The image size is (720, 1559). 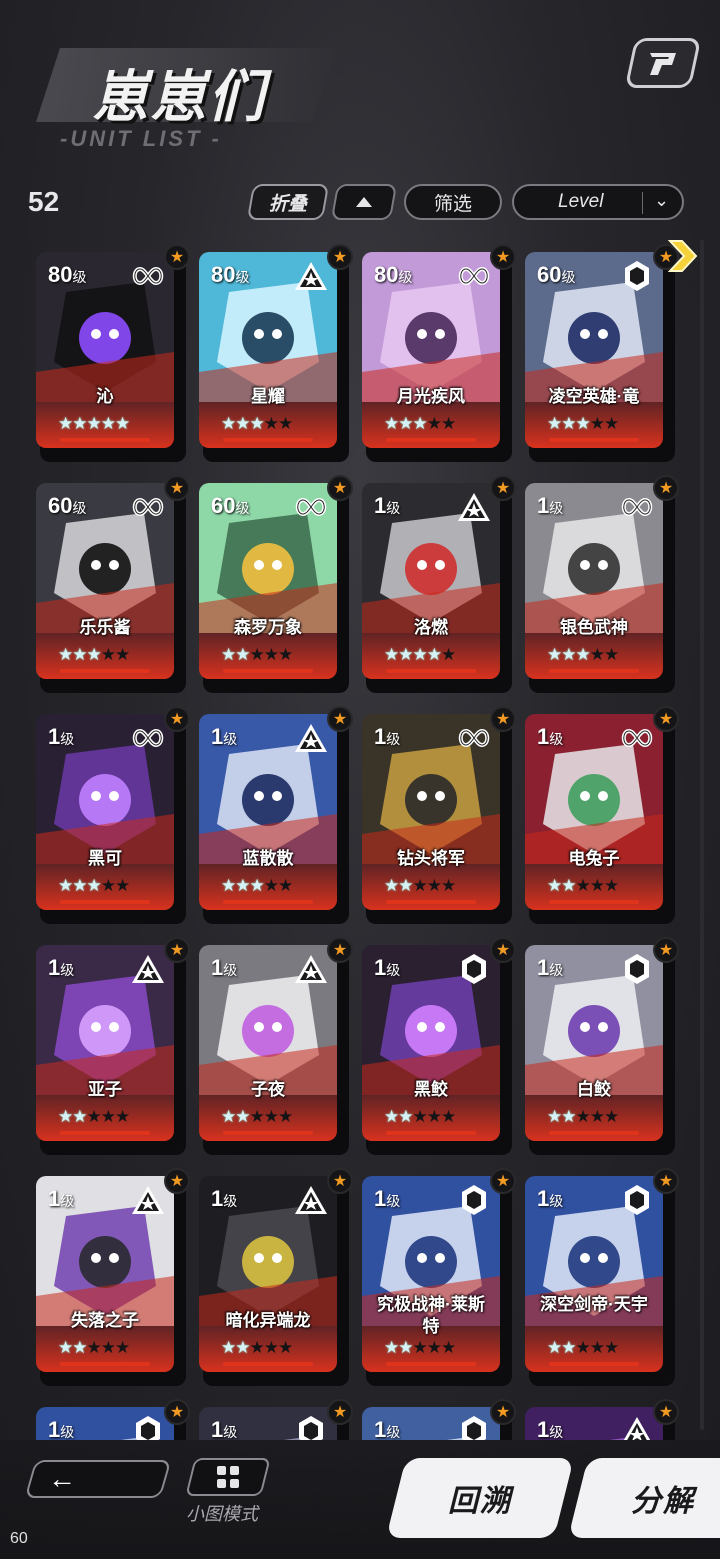 I want to click on chevron-down-icon: ⌄, so click(x=662, y=200).